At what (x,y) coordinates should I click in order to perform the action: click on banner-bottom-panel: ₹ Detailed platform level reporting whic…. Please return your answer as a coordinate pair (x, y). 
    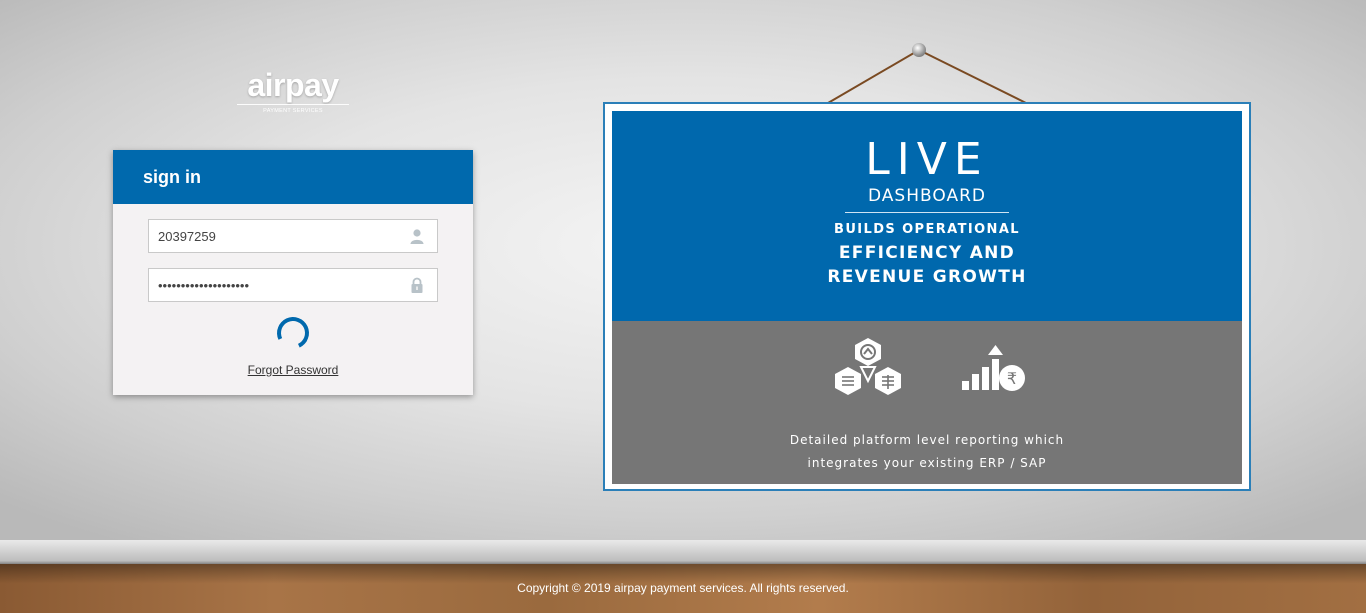
    Looking at the image, I should click on (927, 402).